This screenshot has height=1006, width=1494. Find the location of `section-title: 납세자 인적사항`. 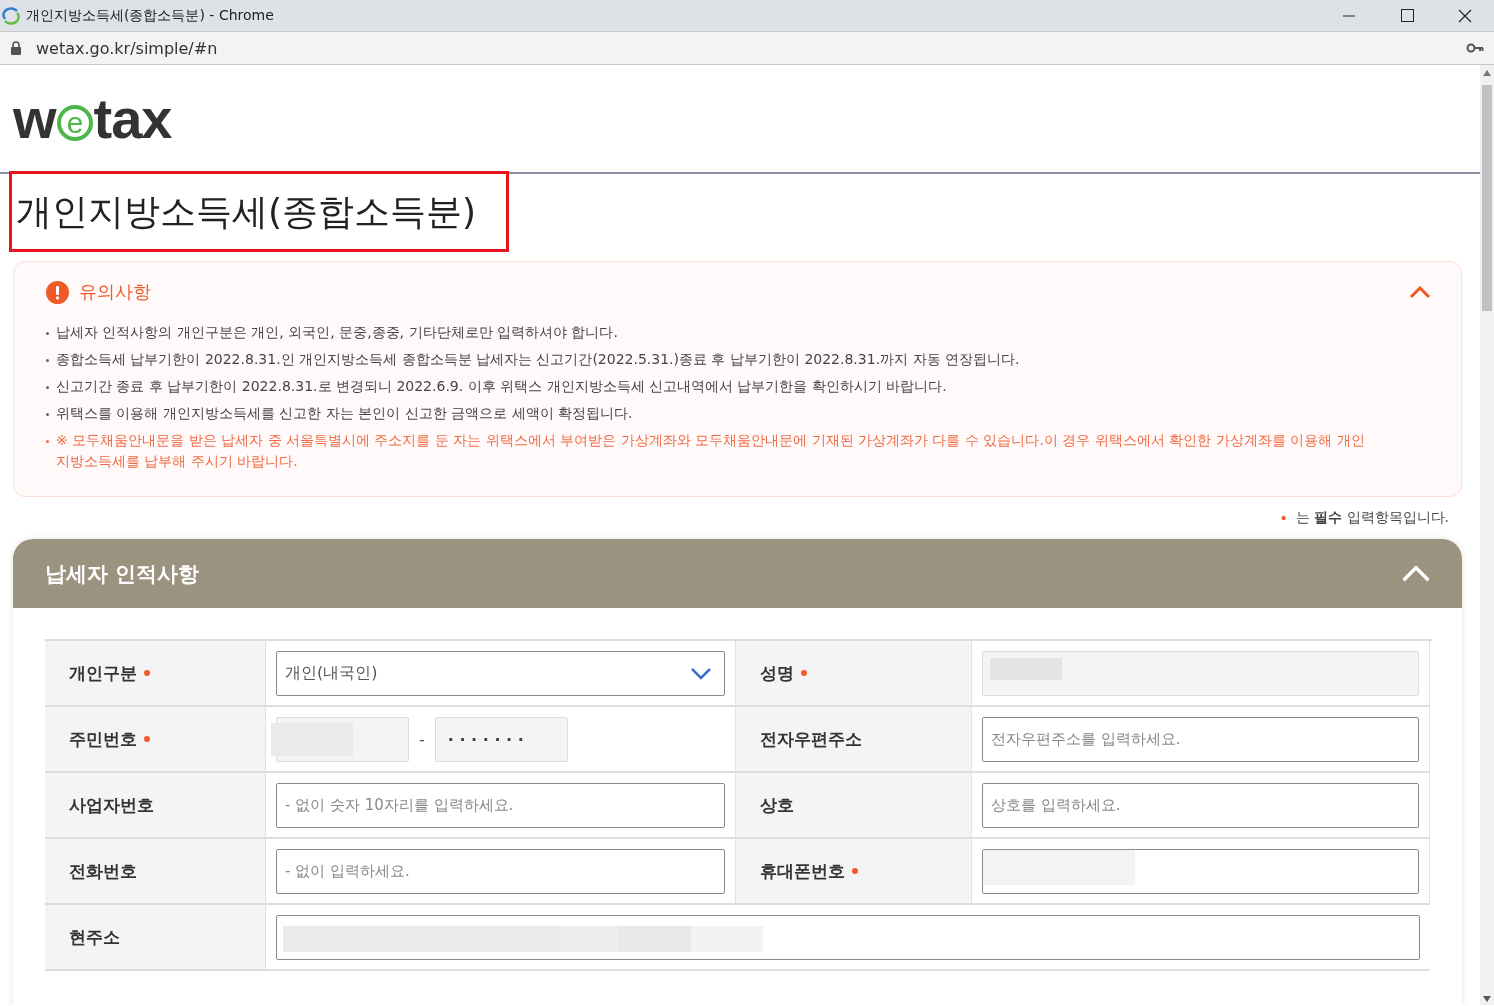

section-title: 납세자 인적사항 is located at coordinates (122, 574).